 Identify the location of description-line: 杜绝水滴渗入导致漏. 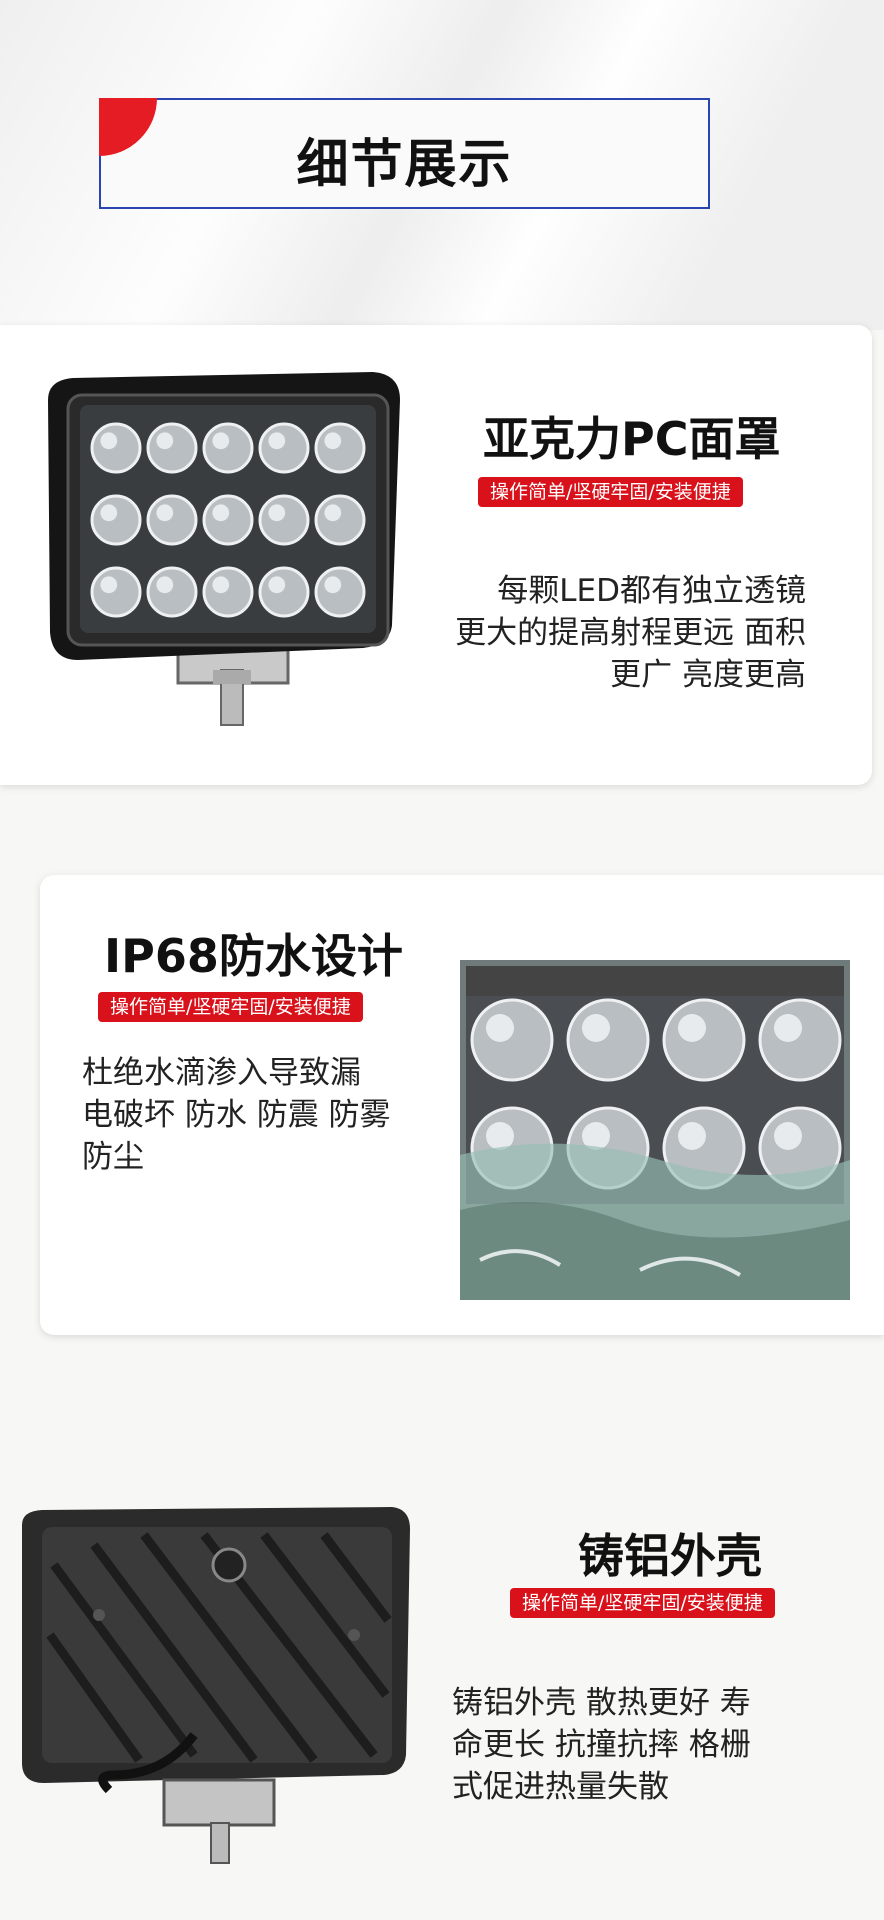
(221, 1073).